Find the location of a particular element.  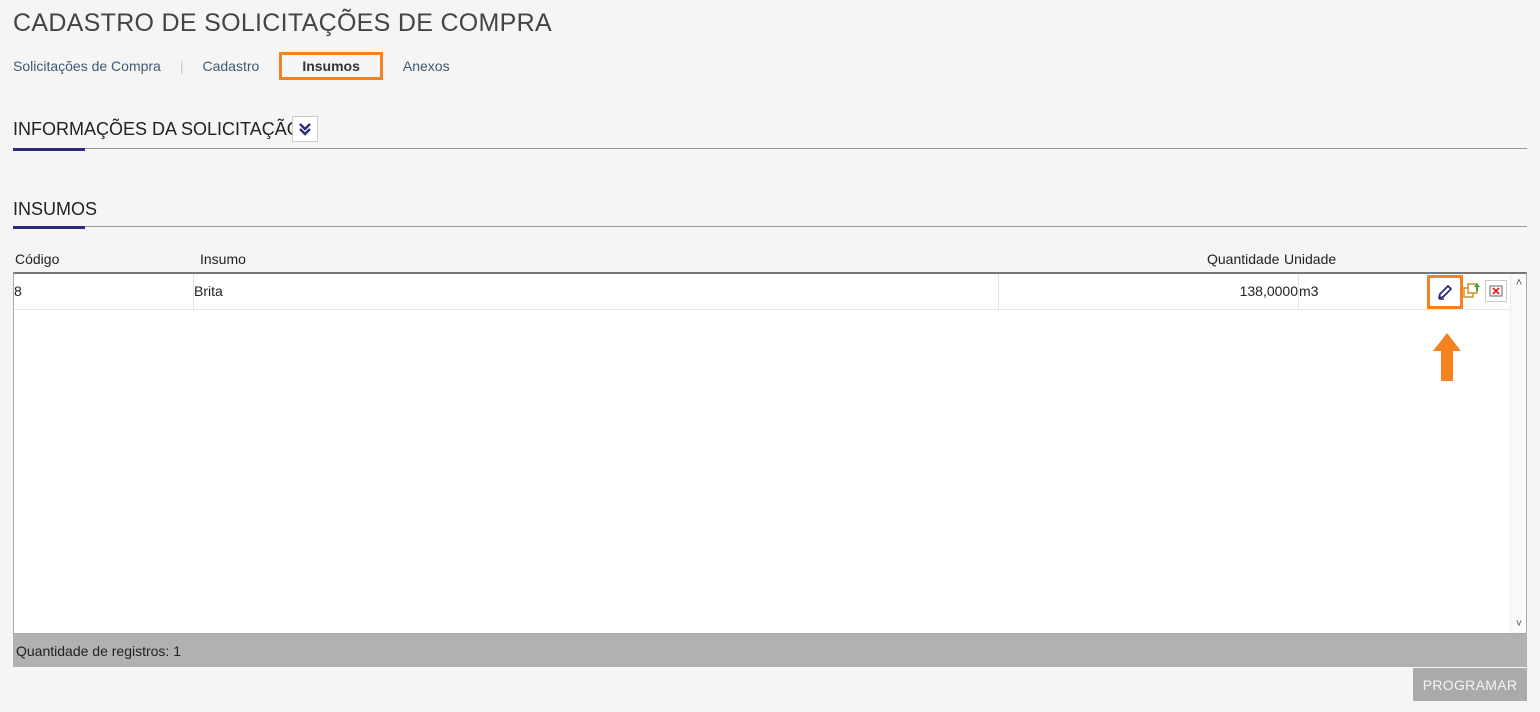

cell-quantidade: 138,0000 is located at coordinates (1149, 291).